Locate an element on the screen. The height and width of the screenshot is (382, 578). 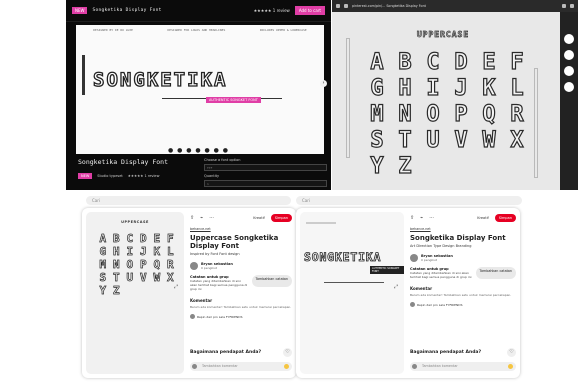
extension-icon is located at coordinates (564, 6).